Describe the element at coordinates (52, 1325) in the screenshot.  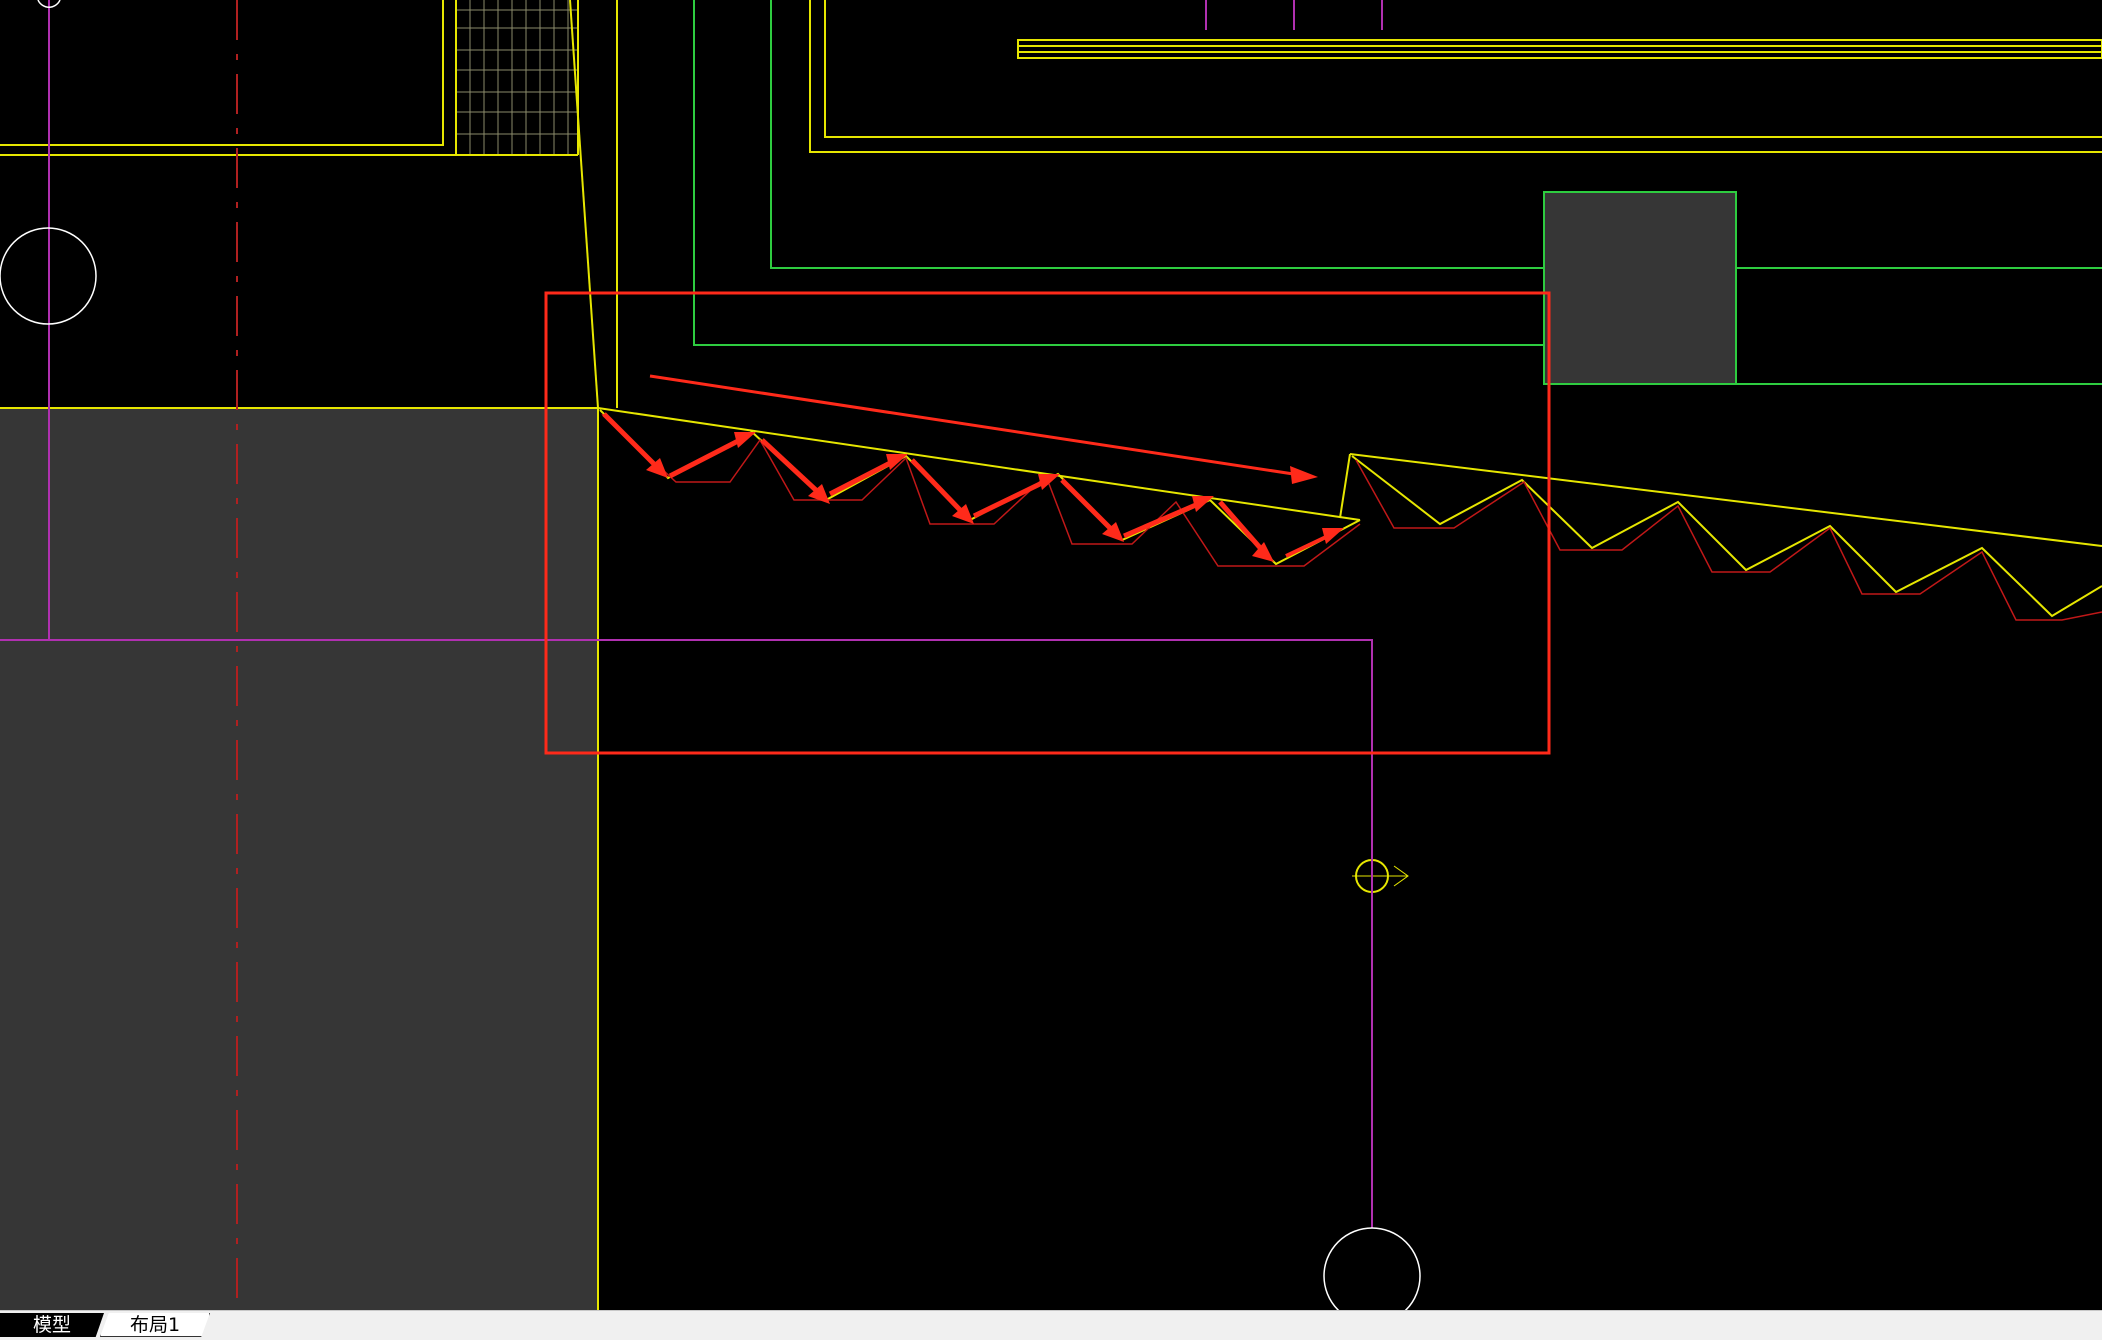
I see `tab-model: 模型` at that location.